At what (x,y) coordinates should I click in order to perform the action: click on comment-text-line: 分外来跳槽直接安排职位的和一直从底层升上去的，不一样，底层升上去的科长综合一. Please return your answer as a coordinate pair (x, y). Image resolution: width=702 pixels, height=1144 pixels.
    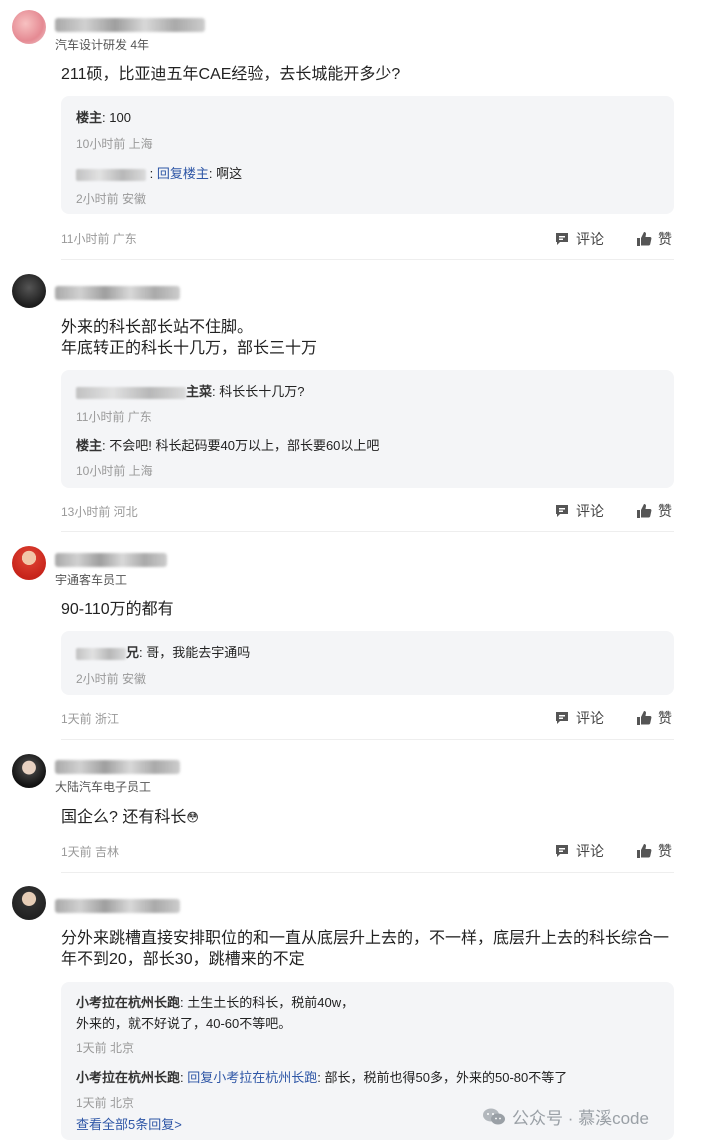
    Looking at the image, I should click on (365, 938).